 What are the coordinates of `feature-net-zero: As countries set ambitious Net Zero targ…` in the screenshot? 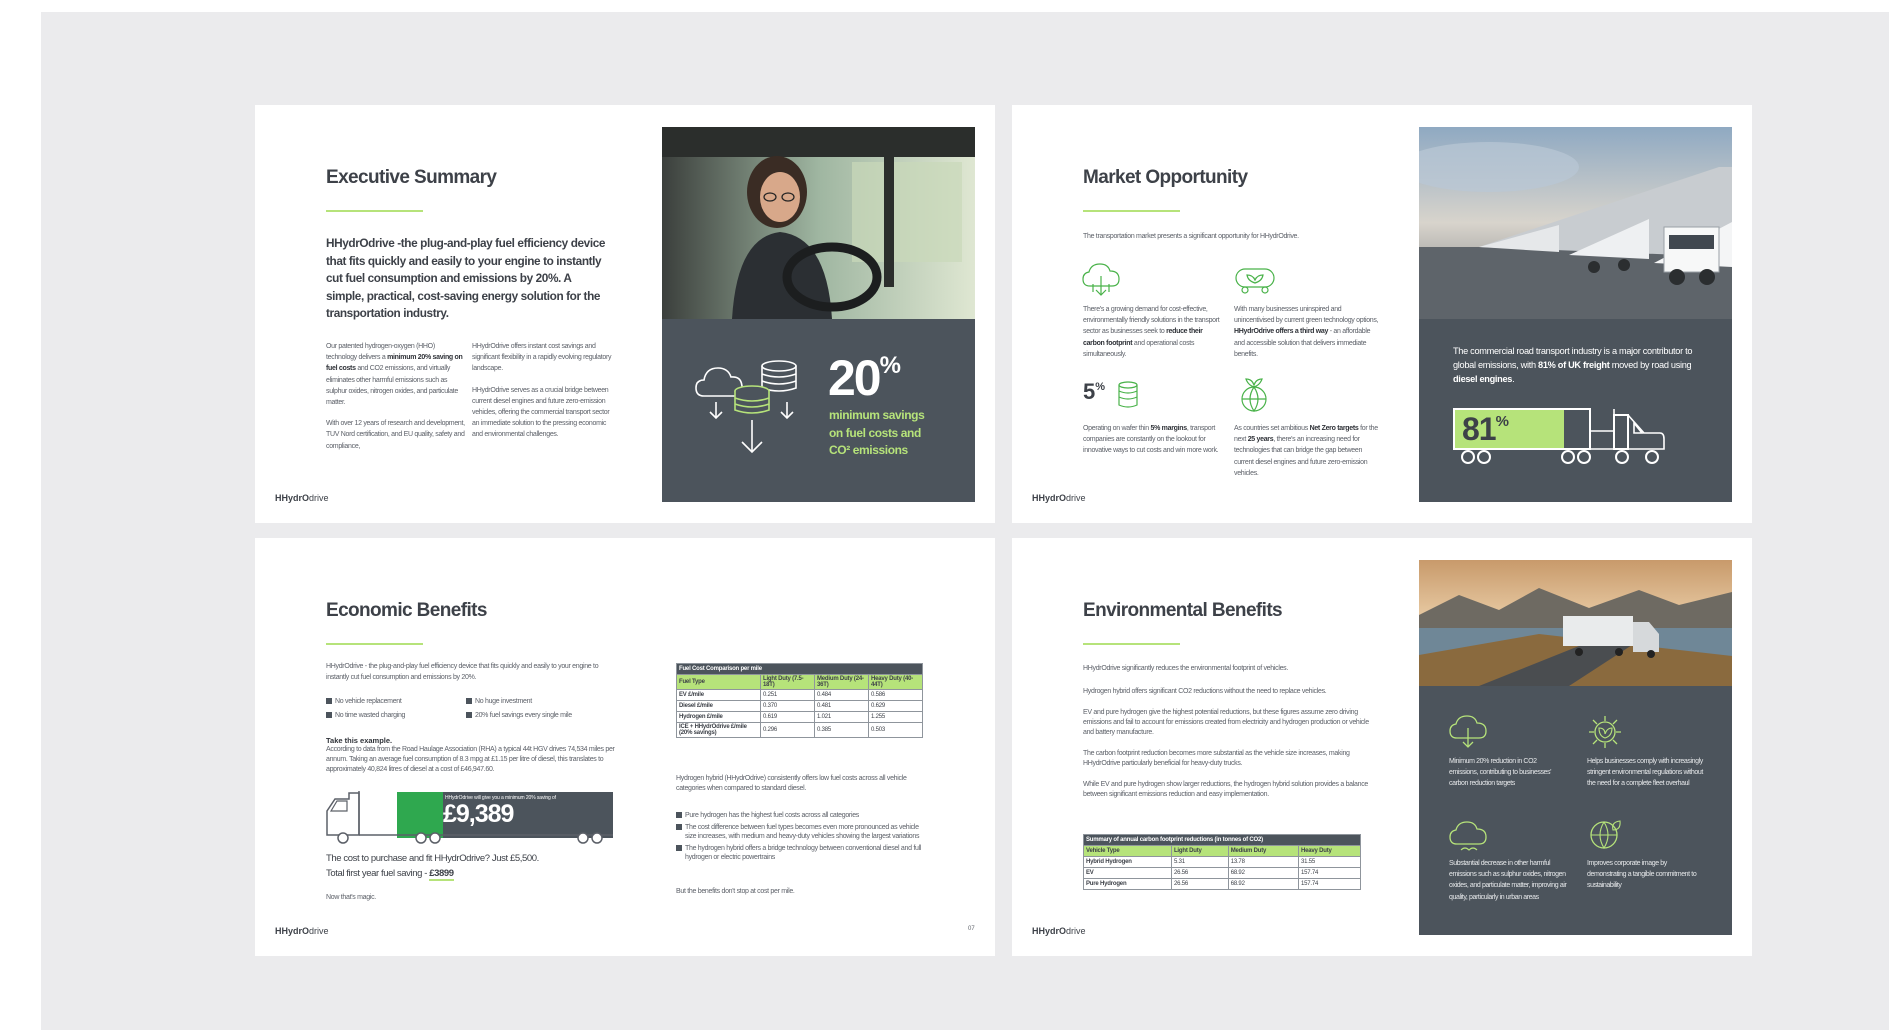 It's located at (1306, 451).